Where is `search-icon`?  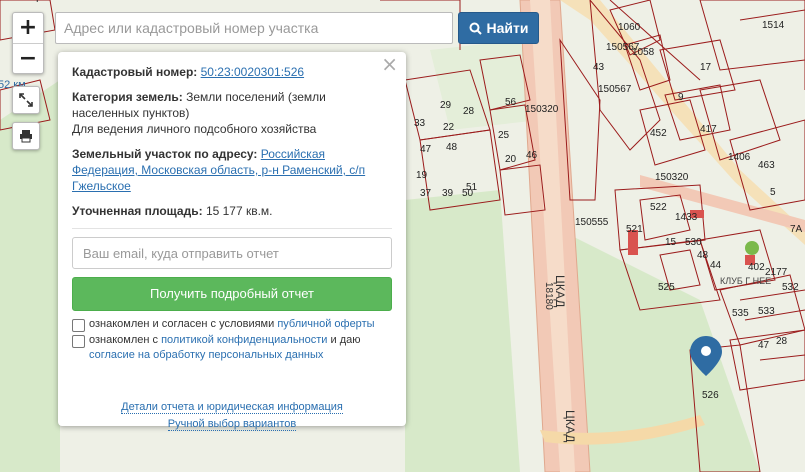 search-icon is located at coordinates (475, 28).